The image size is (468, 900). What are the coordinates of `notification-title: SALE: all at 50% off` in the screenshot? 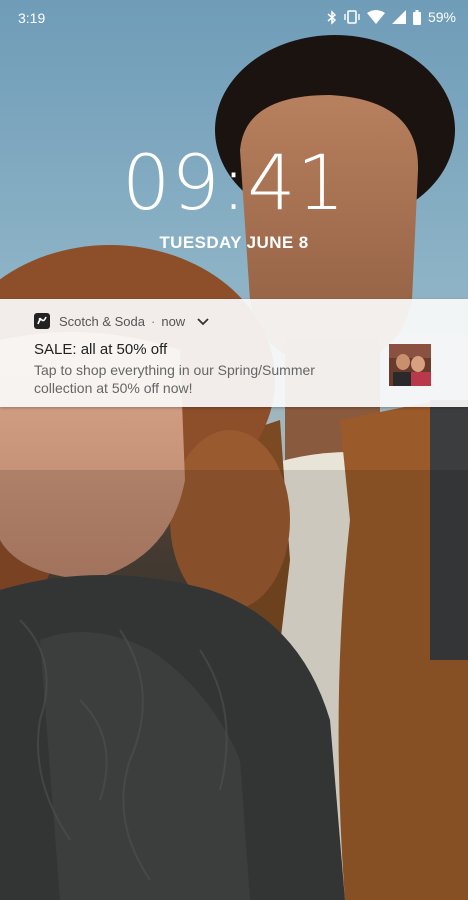 It's located at (101, 349).